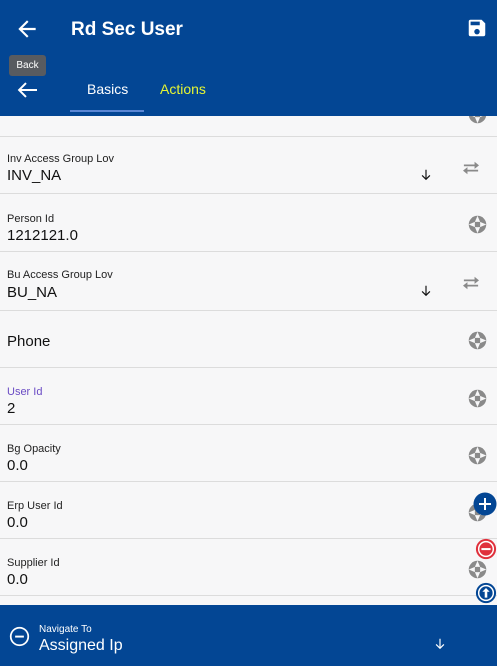 The height and width of the screenshot is (666, 497). What do you see at coordinates (486, 549) in the screenshot?
I see `remove-button` at bounding box center [486, 549].